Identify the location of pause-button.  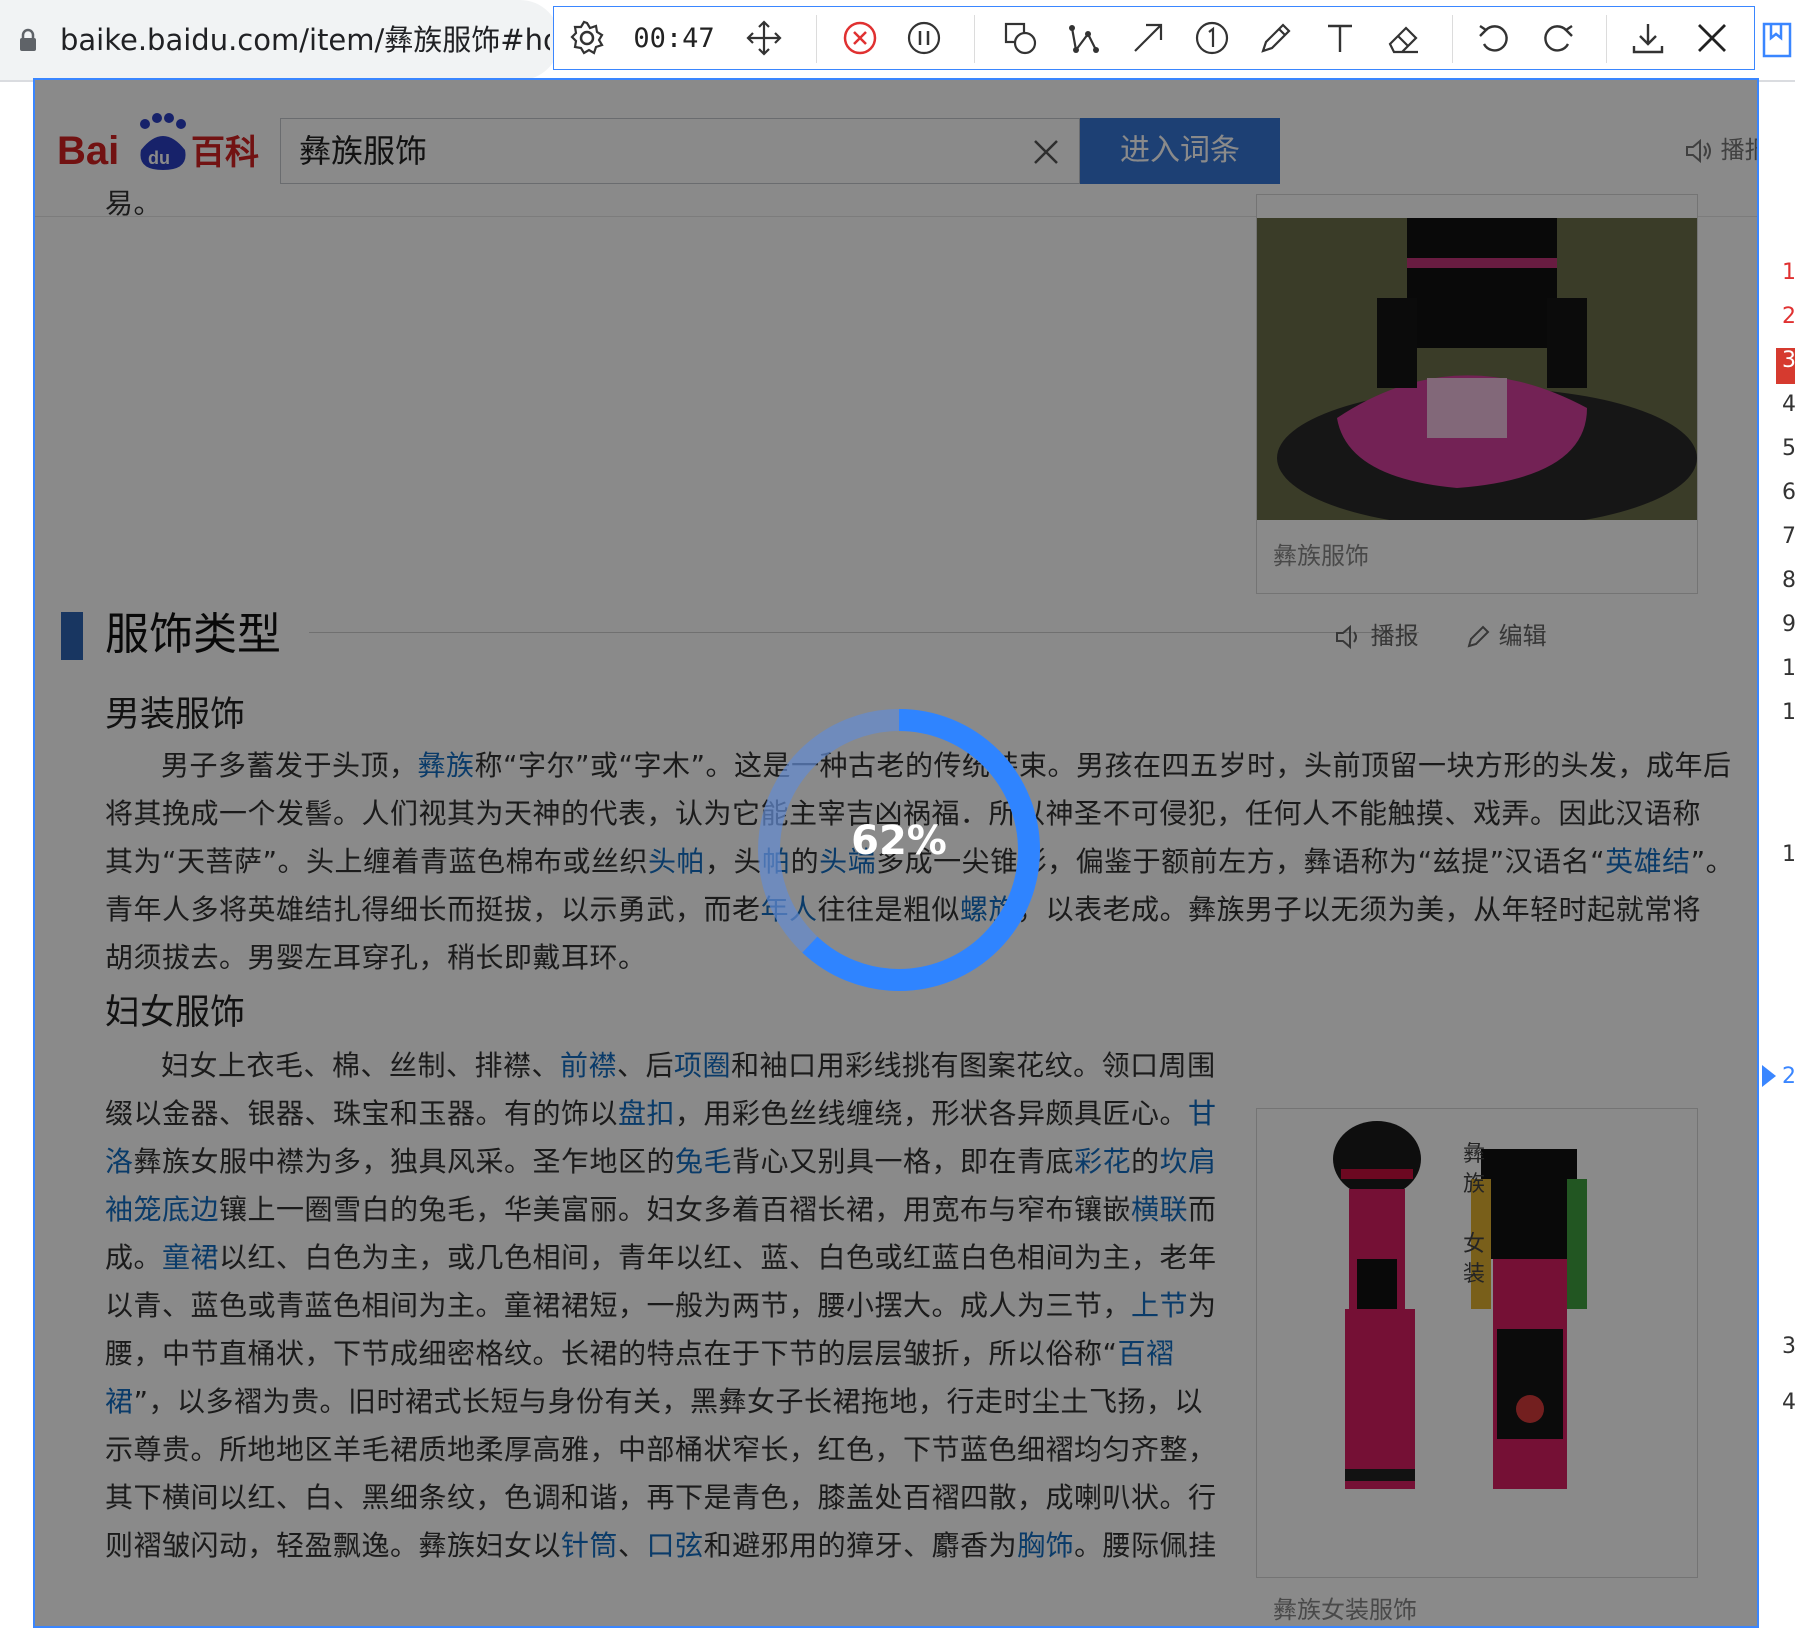
(924, 38).